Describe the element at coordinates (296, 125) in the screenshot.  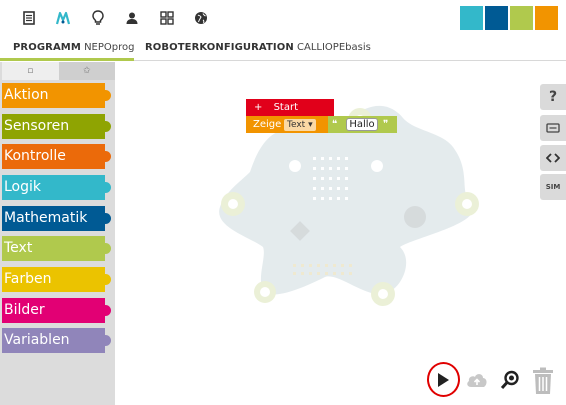
I see `show-type-value: Text` at that location.